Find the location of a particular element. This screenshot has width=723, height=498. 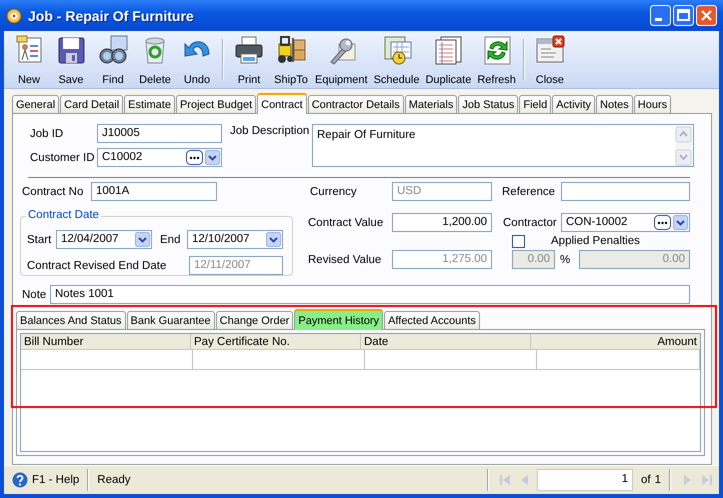

tab: Affected Accounts is located at coordinates (432, 320).